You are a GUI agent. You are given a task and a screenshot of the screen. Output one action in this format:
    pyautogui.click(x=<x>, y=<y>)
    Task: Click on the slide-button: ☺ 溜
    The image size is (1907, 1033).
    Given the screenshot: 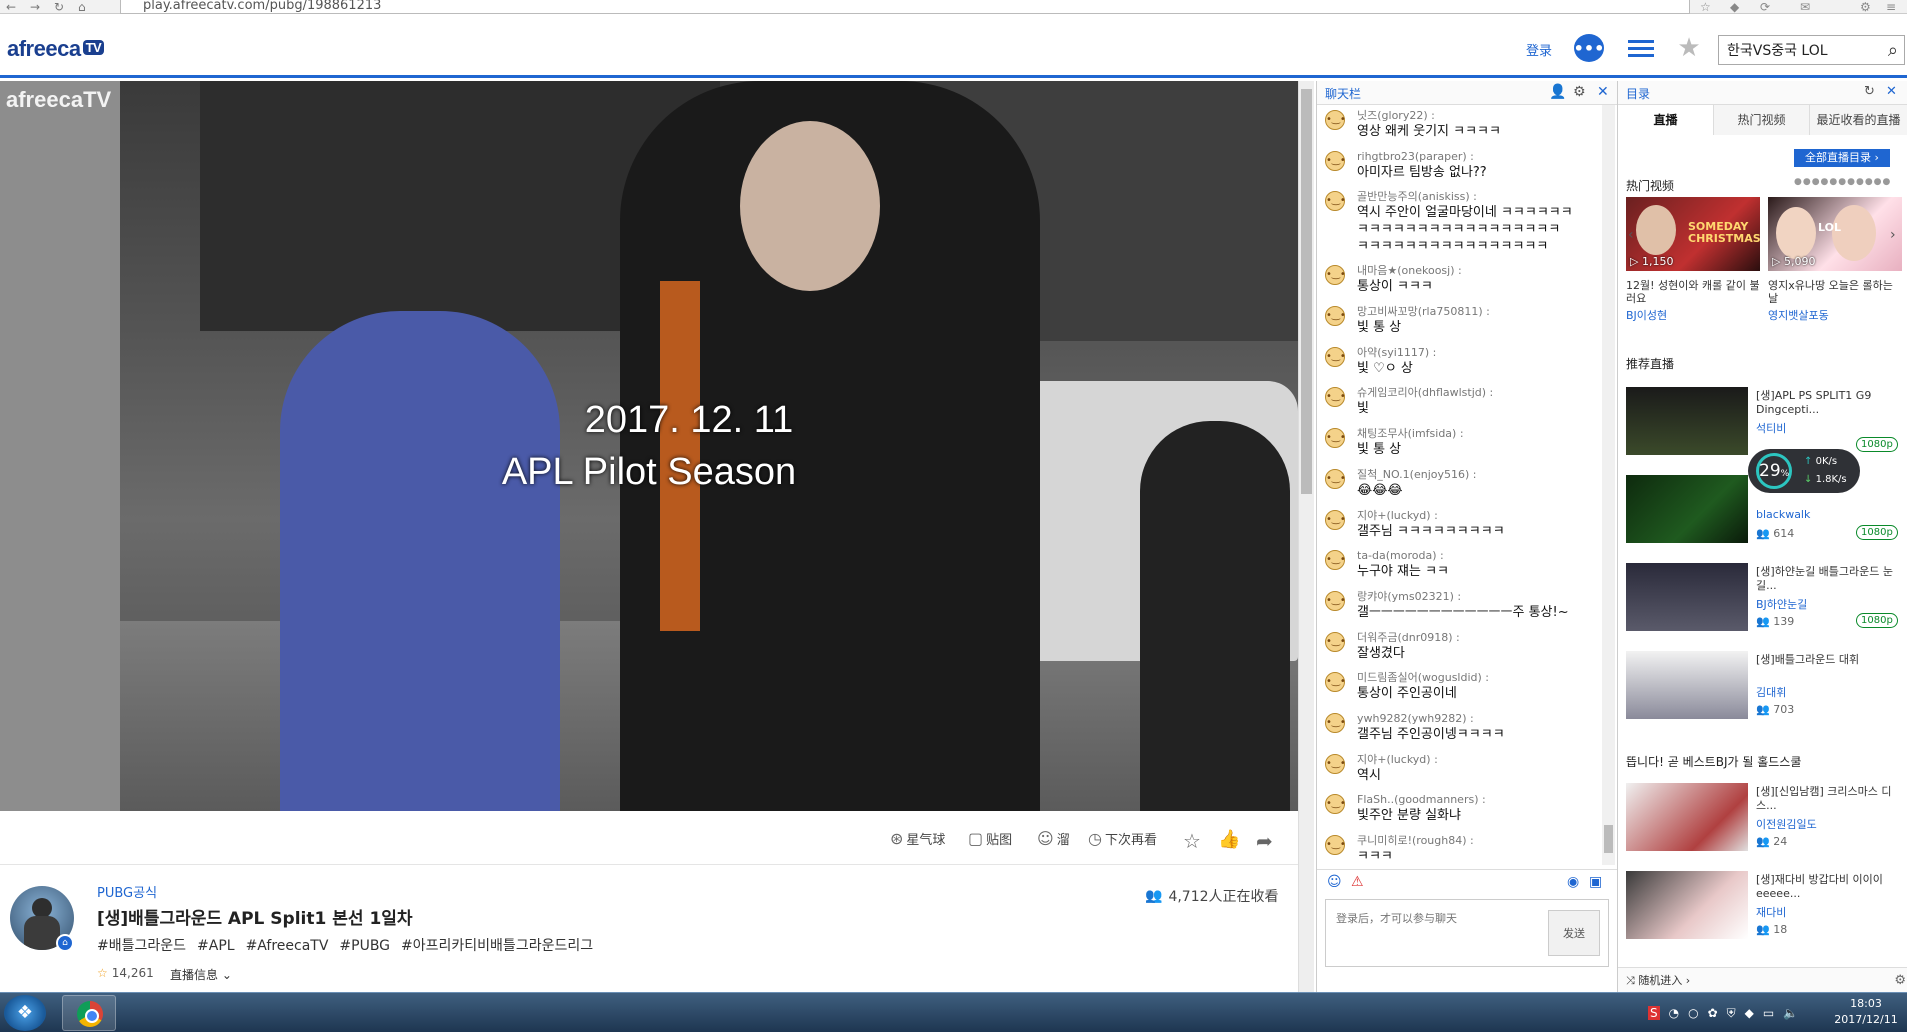 What is the action you would take?
    pyautogui.click(x=1053, y=838)
    